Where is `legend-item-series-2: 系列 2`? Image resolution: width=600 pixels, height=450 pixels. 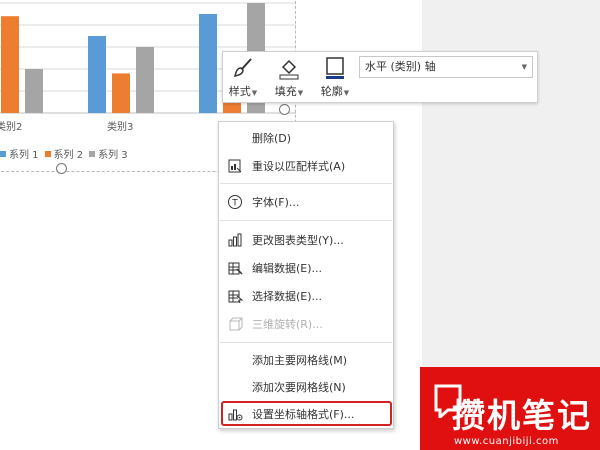
legend-item-series-2: 系列 2 is located at coordinates (63, 153).